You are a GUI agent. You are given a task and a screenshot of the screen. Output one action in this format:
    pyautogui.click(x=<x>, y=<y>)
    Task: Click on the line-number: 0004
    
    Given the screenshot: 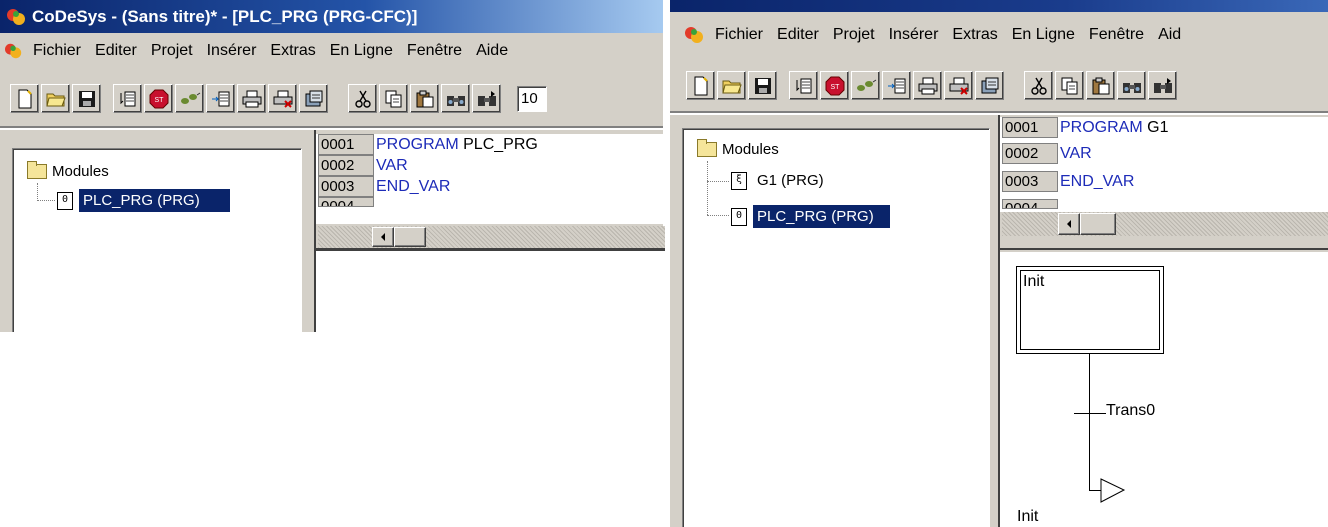 What is the action you would take?
    pyautogui.click(x=346, y=202)
    